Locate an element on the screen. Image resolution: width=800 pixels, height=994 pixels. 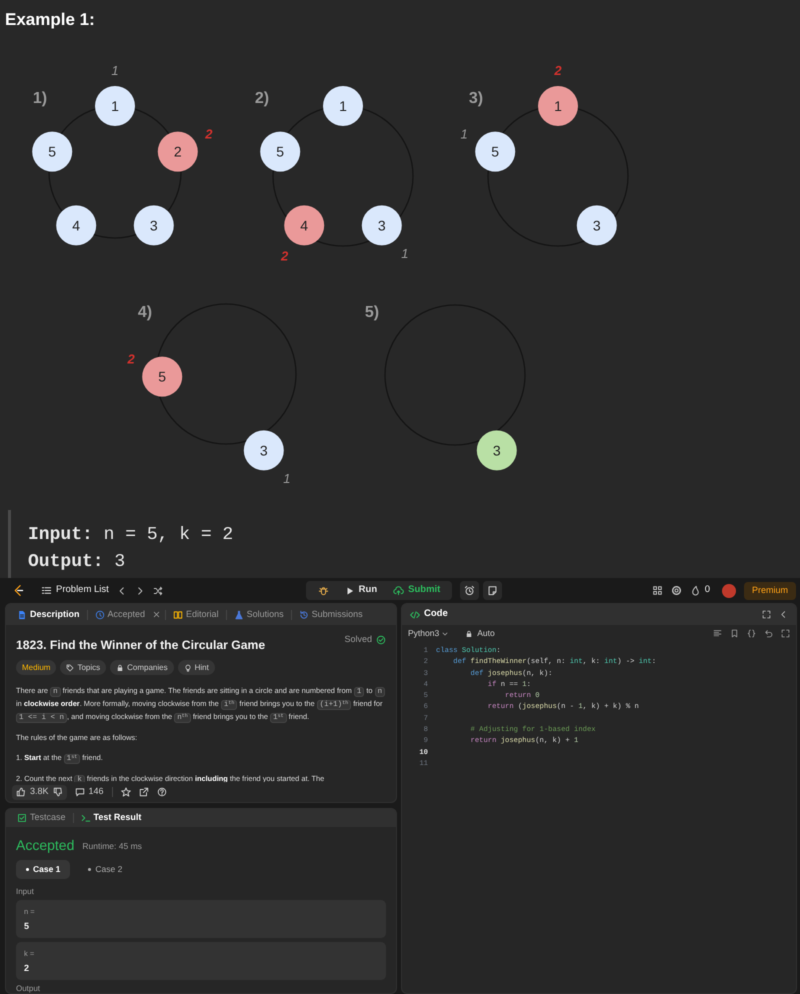
language-dropdown: Python3 is located at coordinates (429, 633).